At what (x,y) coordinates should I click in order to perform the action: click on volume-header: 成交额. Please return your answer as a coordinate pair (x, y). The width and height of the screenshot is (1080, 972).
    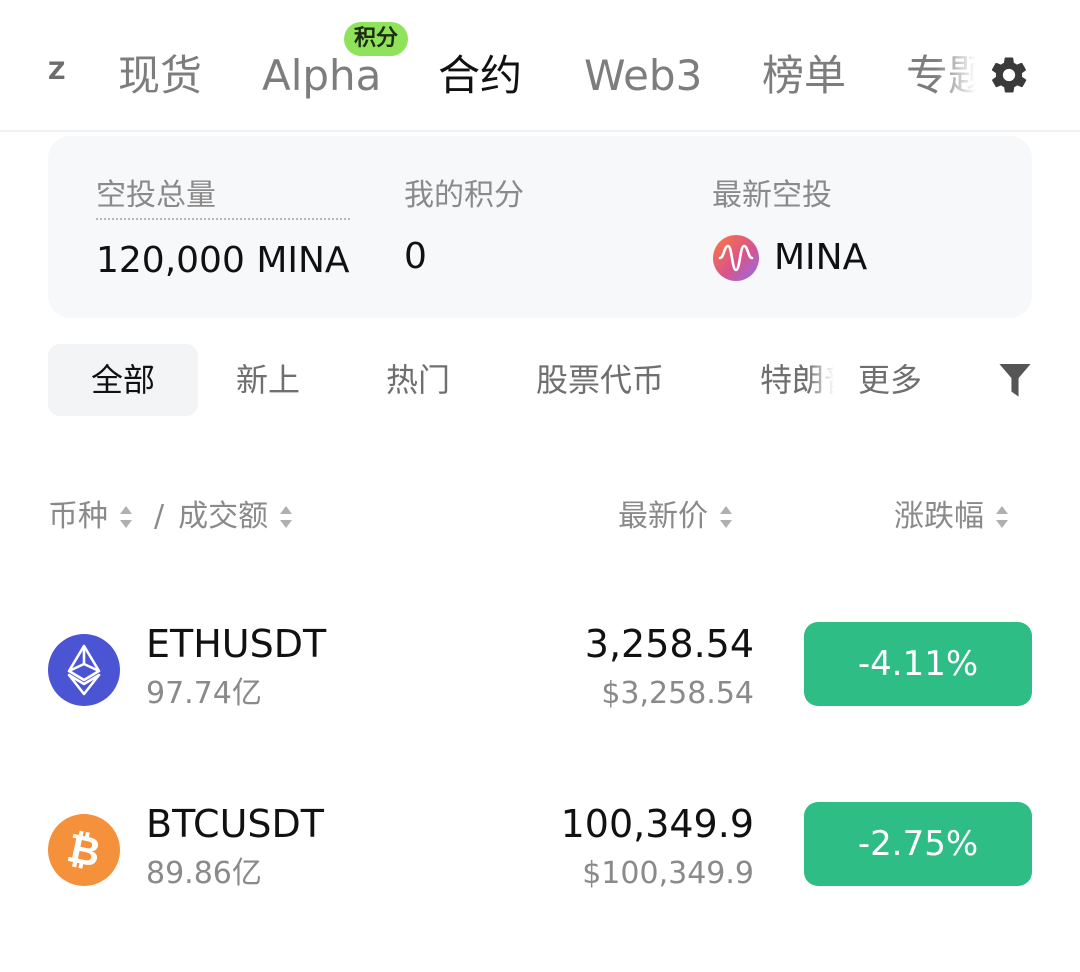
    Looking at the image, I should click on (223, 517).